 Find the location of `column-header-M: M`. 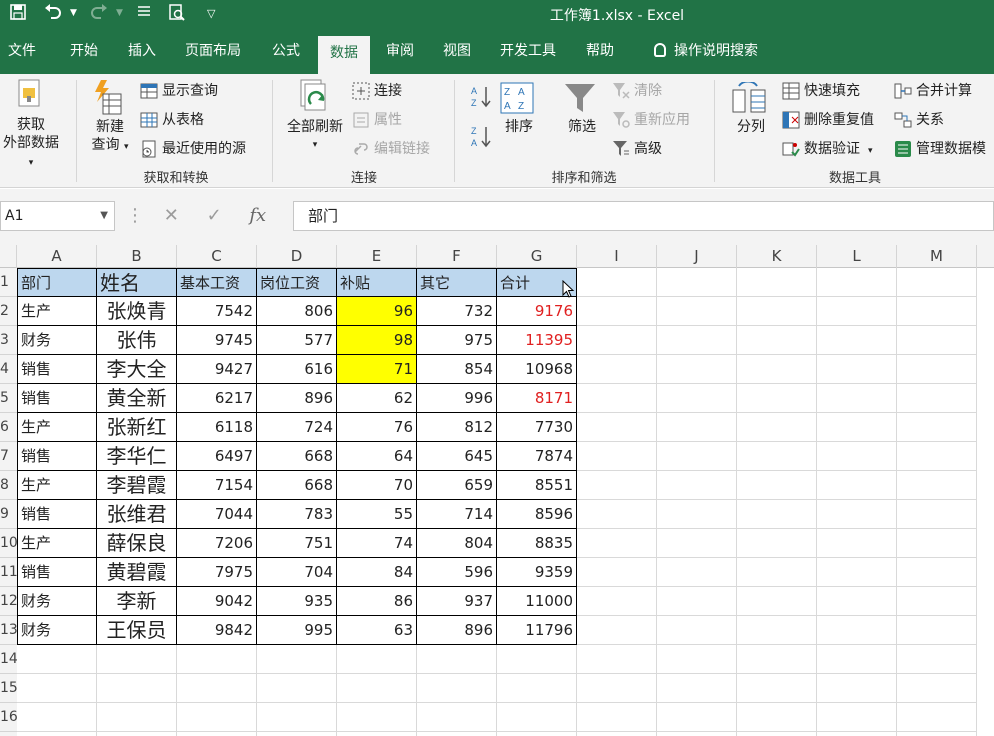

column-header-M: M is located at coordinates (937, 256).